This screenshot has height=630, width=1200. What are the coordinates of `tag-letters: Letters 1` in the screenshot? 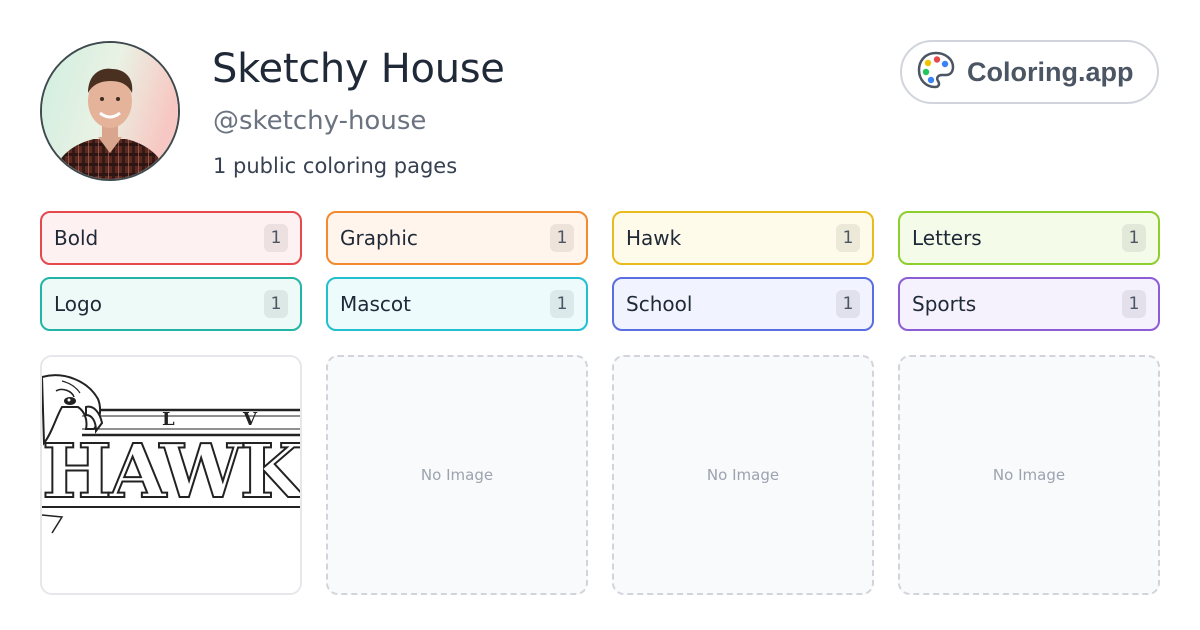 It's located at (1029, 238).